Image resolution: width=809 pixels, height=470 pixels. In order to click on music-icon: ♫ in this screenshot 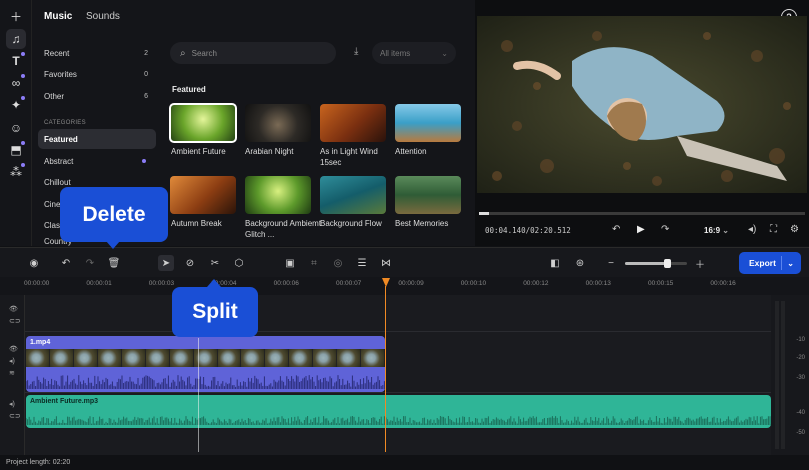, I will do `click(16, 39)`.